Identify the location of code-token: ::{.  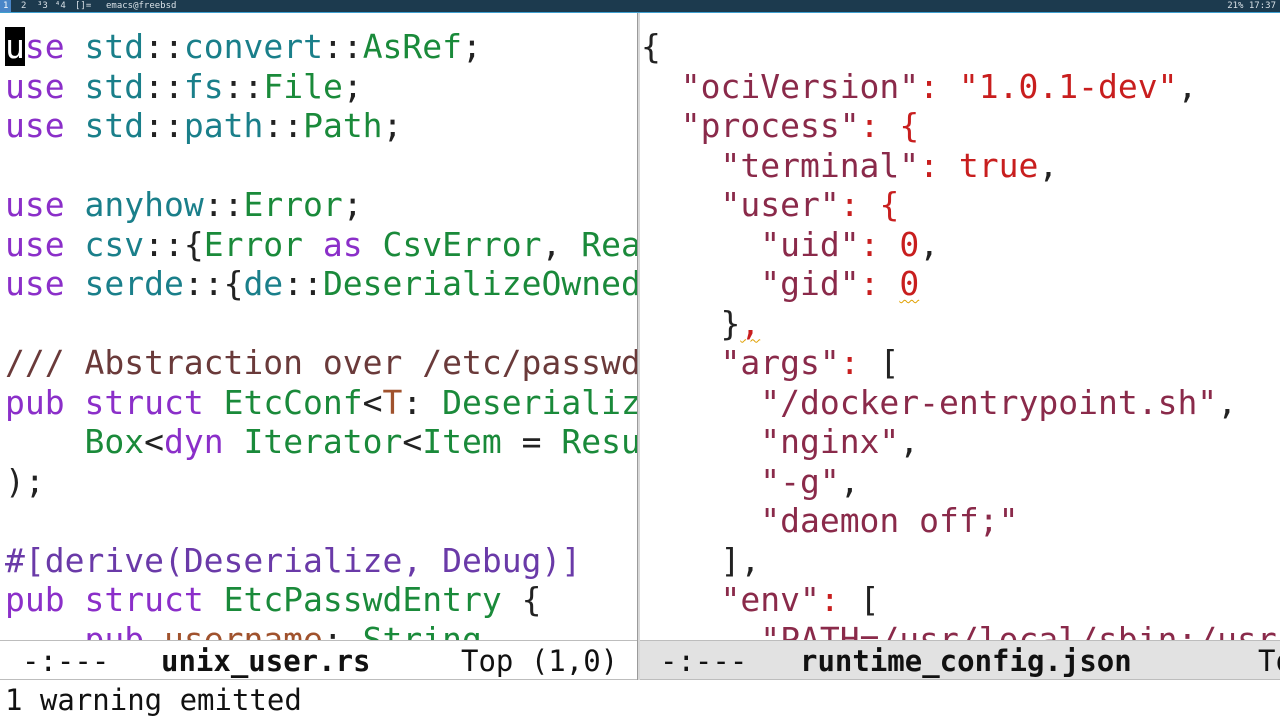
(174, 244).